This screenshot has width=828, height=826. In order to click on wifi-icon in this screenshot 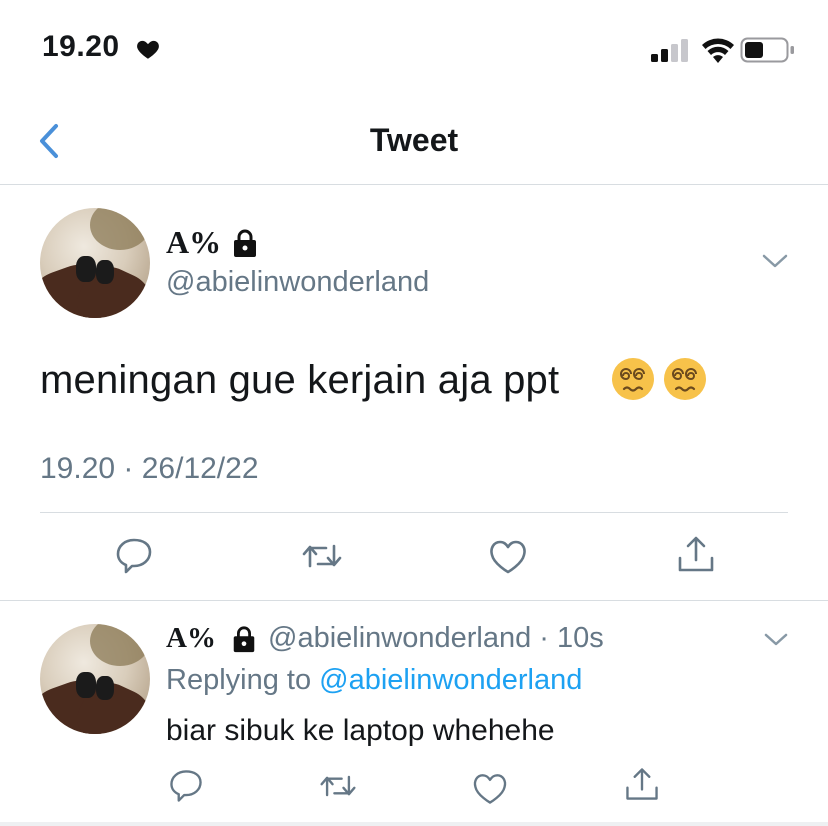, I will do `click(718, 50)`.